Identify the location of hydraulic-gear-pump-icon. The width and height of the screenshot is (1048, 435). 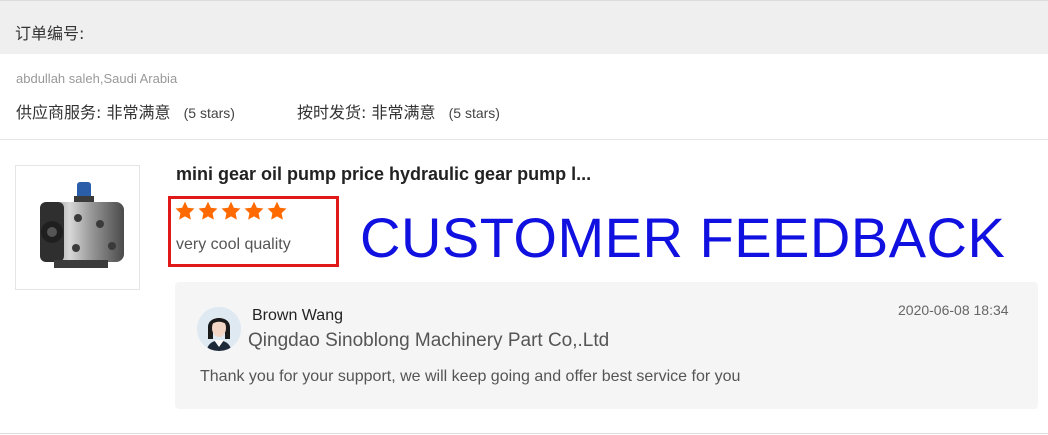
(82, 225).